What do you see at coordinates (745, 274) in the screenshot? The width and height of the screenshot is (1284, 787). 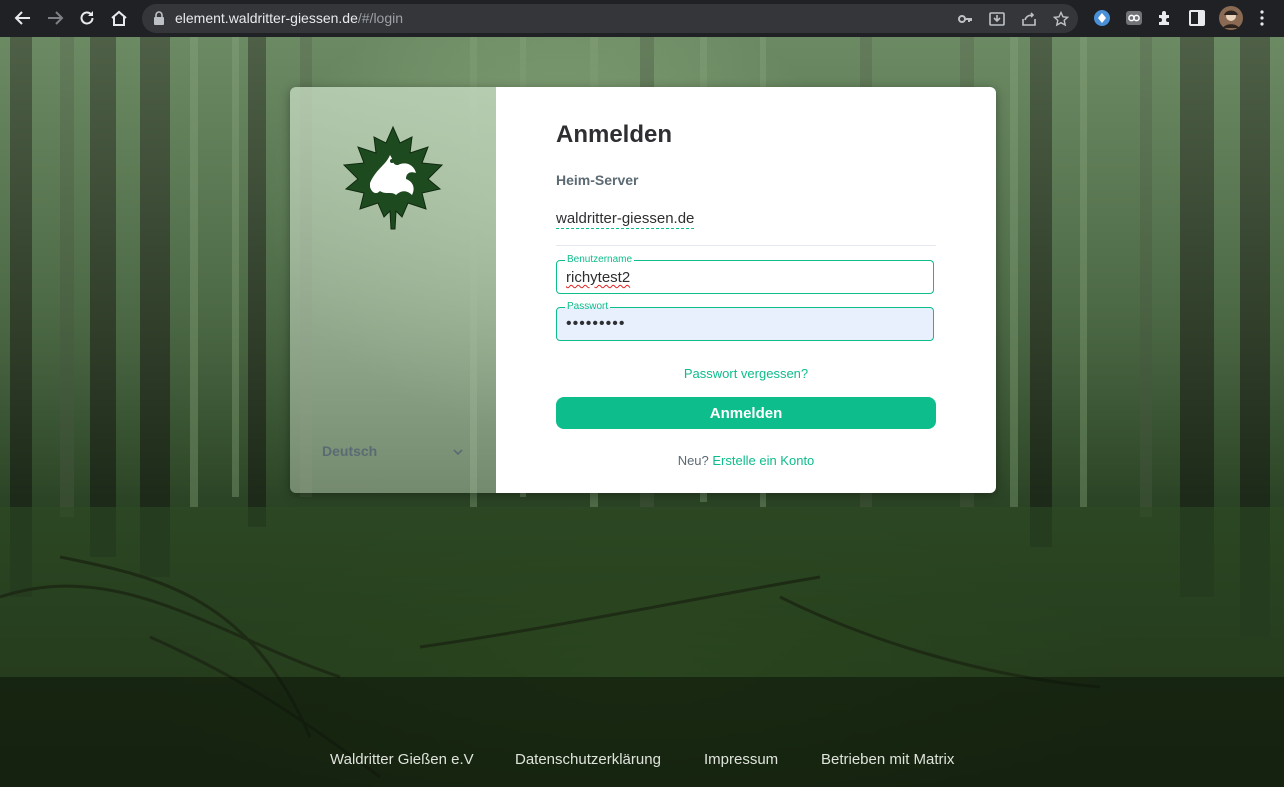 I see `username-field: Benutzername richytest2` at bounding box center [745, 274].